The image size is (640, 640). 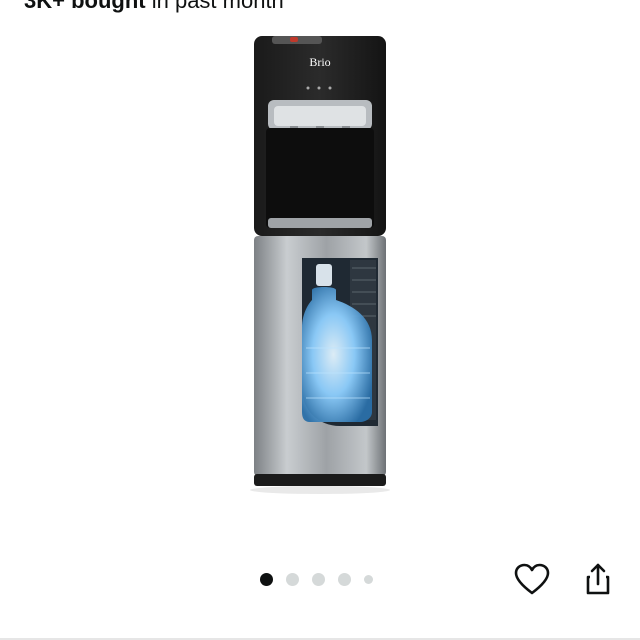 What do you see at coordinates (214, 6) in the screenshot?
I see `purchase-count-rest: in past month` at bounding box center [214, 6].